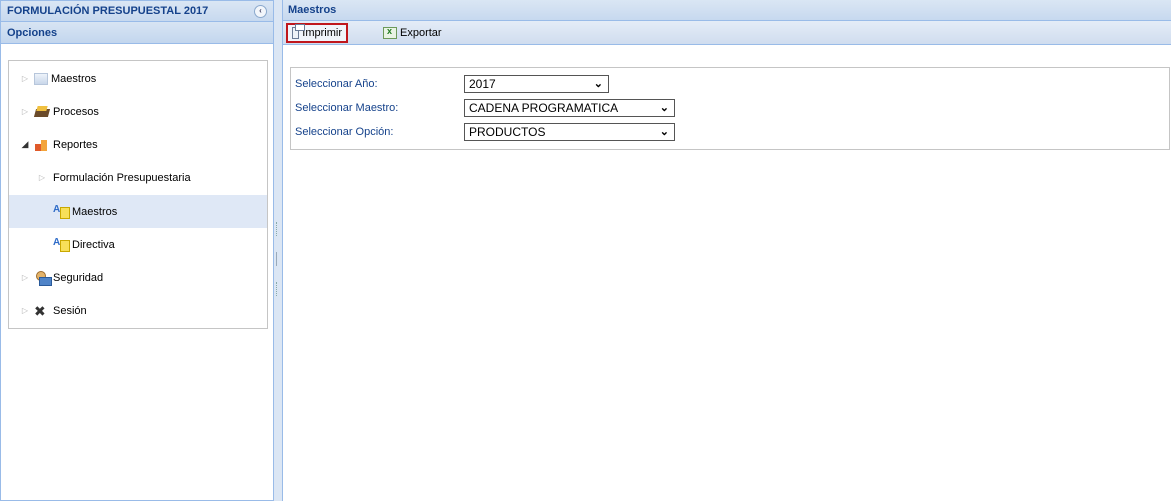 This screenshot has height=501, width=1171. What do you see at coordinates (544, 108) in the screenshot?
I see `master-select-value: CADENA PROGRAMATICA` at bounding box center [544, 108].